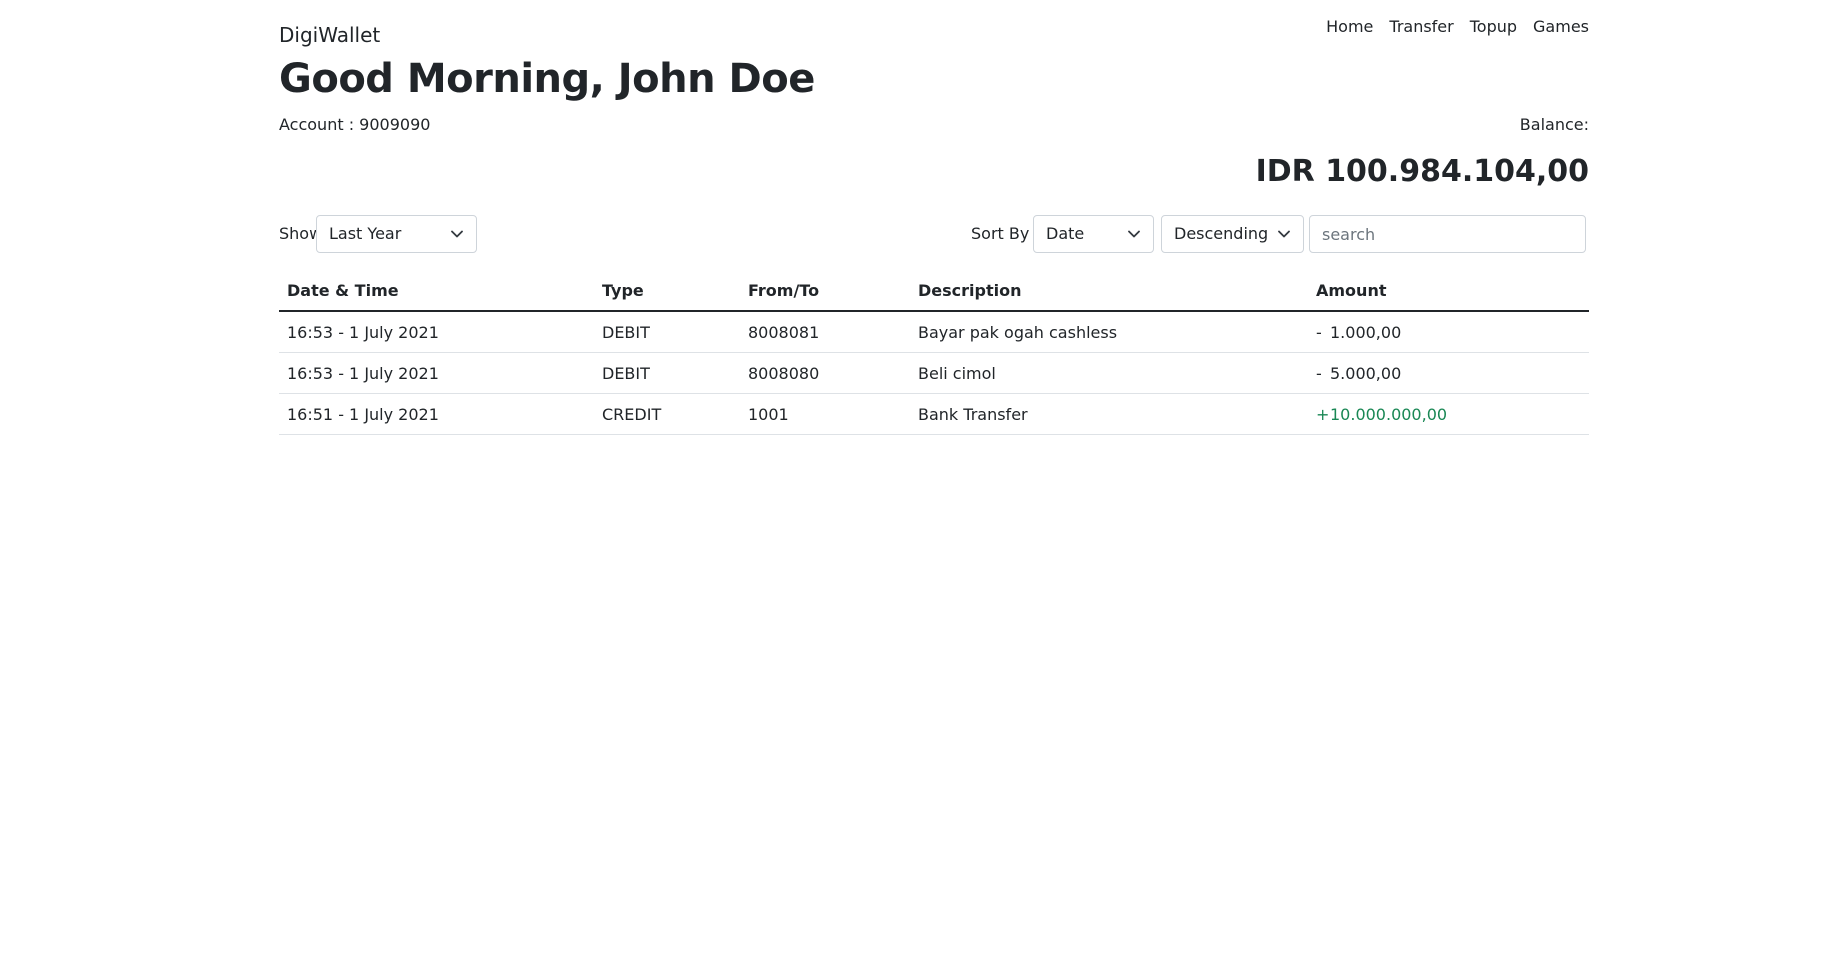 The height and width of the screenshot is (977, 1847). I want to click on sort-by-label: Sort By, so click(1000, 233).